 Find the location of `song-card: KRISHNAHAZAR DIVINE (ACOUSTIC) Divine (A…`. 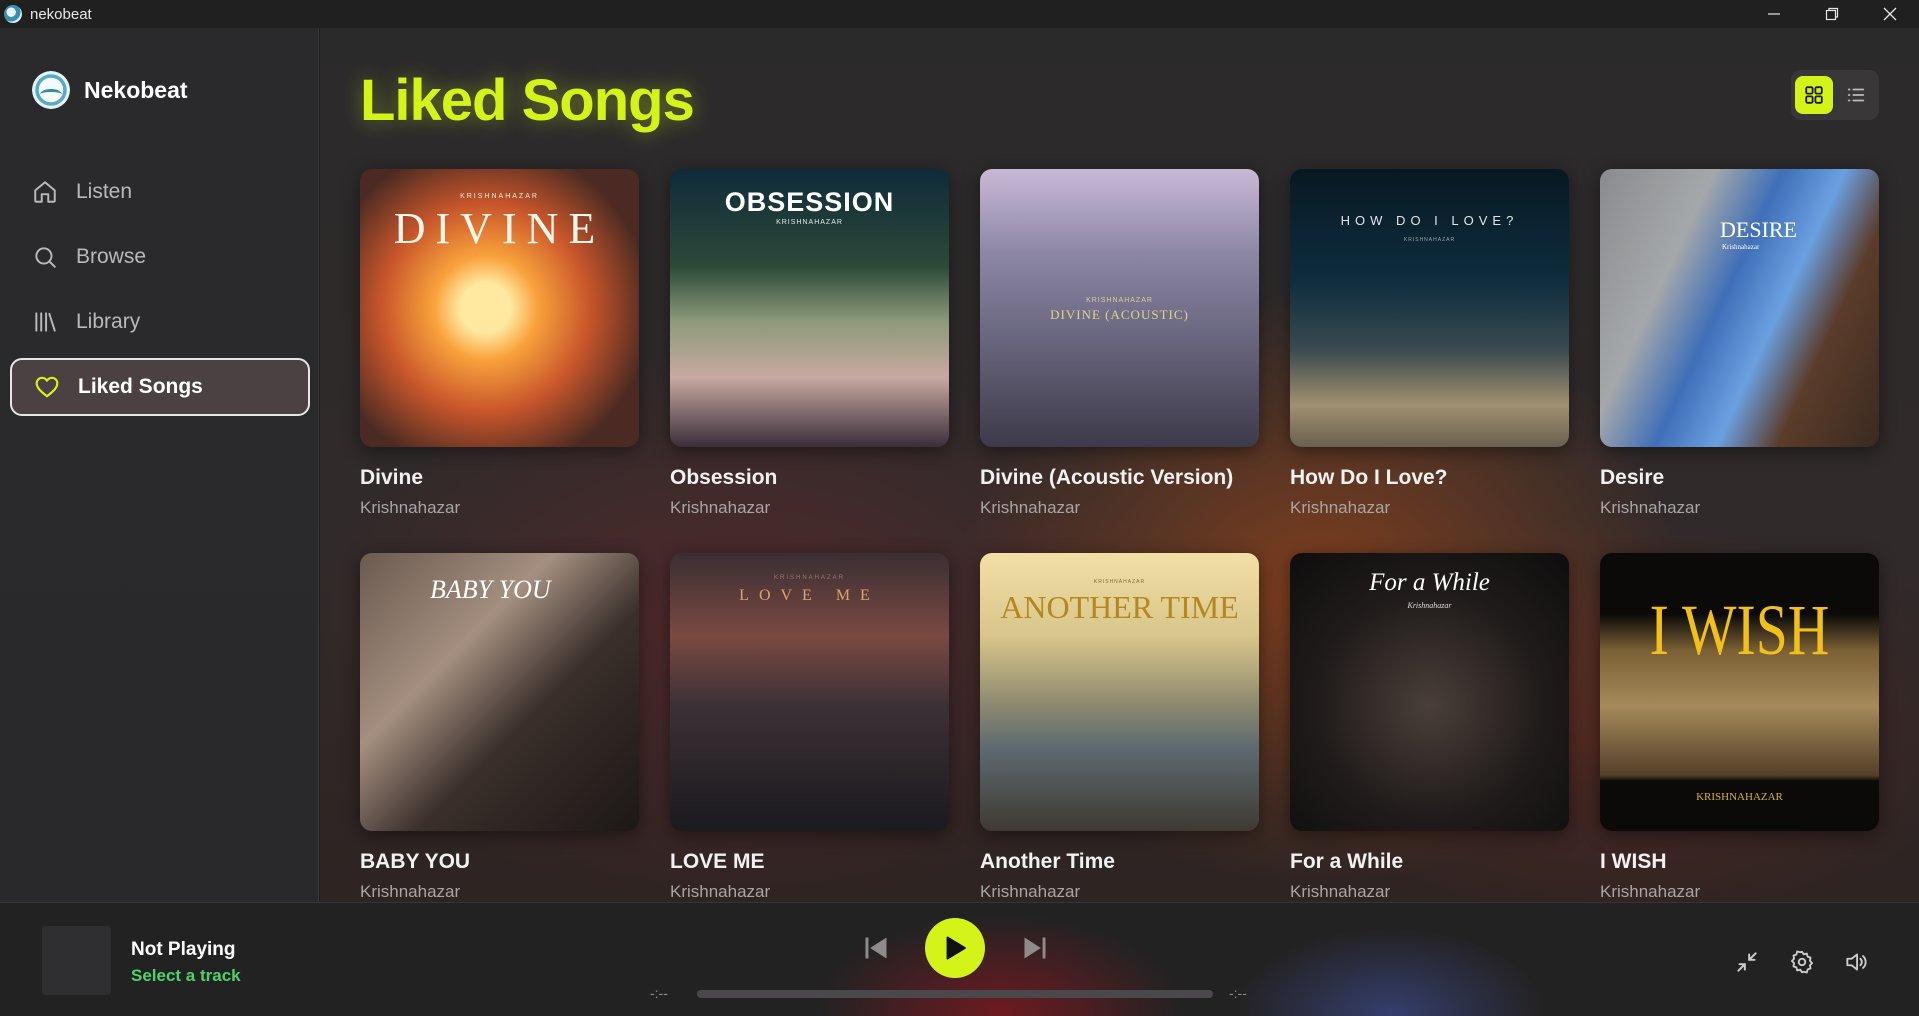

song-card: KRISHNAHAZAR DIVINE (ACOUSTIC) Divine (A… is located at coordinates (1119, 343).